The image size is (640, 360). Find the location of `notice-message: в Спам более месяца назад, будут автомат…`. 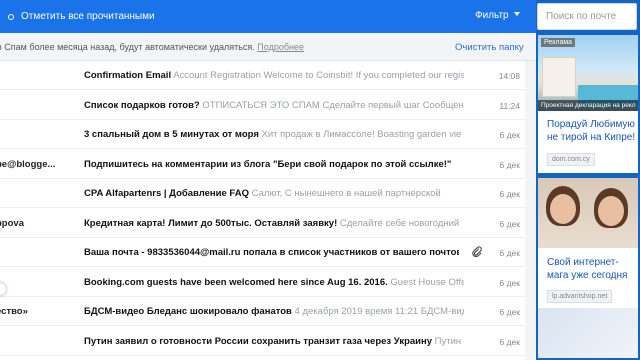

notice-message: в Спам более месяца назад, будут автомат… is located at coordinates (127, 47).